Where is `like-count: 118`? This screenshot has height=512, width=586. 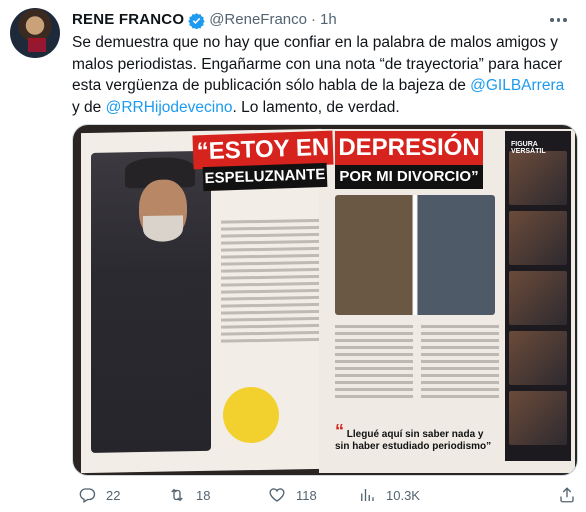 like-count: 118 is located at coordinates (306, 495).